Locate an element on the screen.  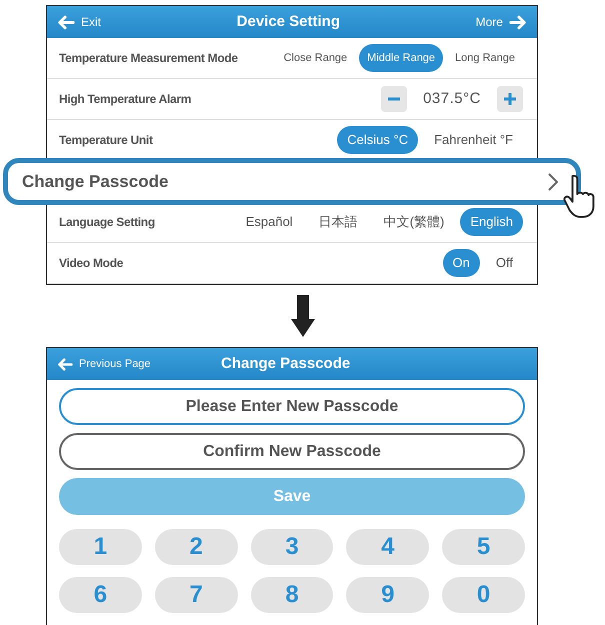
keypad-key: 2 is located at coordinates (196, 547).